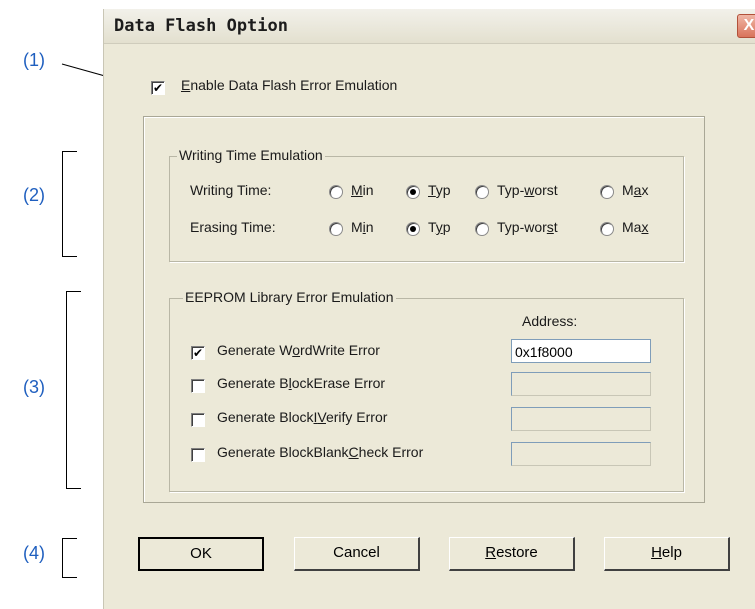  What do you see at coordinates (439, 227) in the screenshot?
I see `erasing-typ-label: Typ` at bounding box center [439, 227].